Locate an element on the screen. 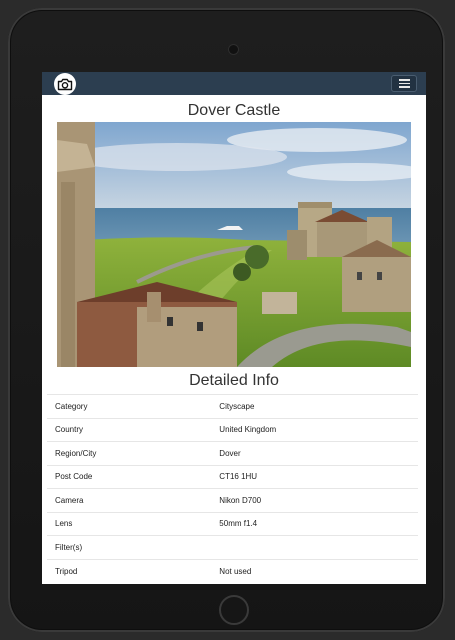  logo is located at coordinates (65, 84).